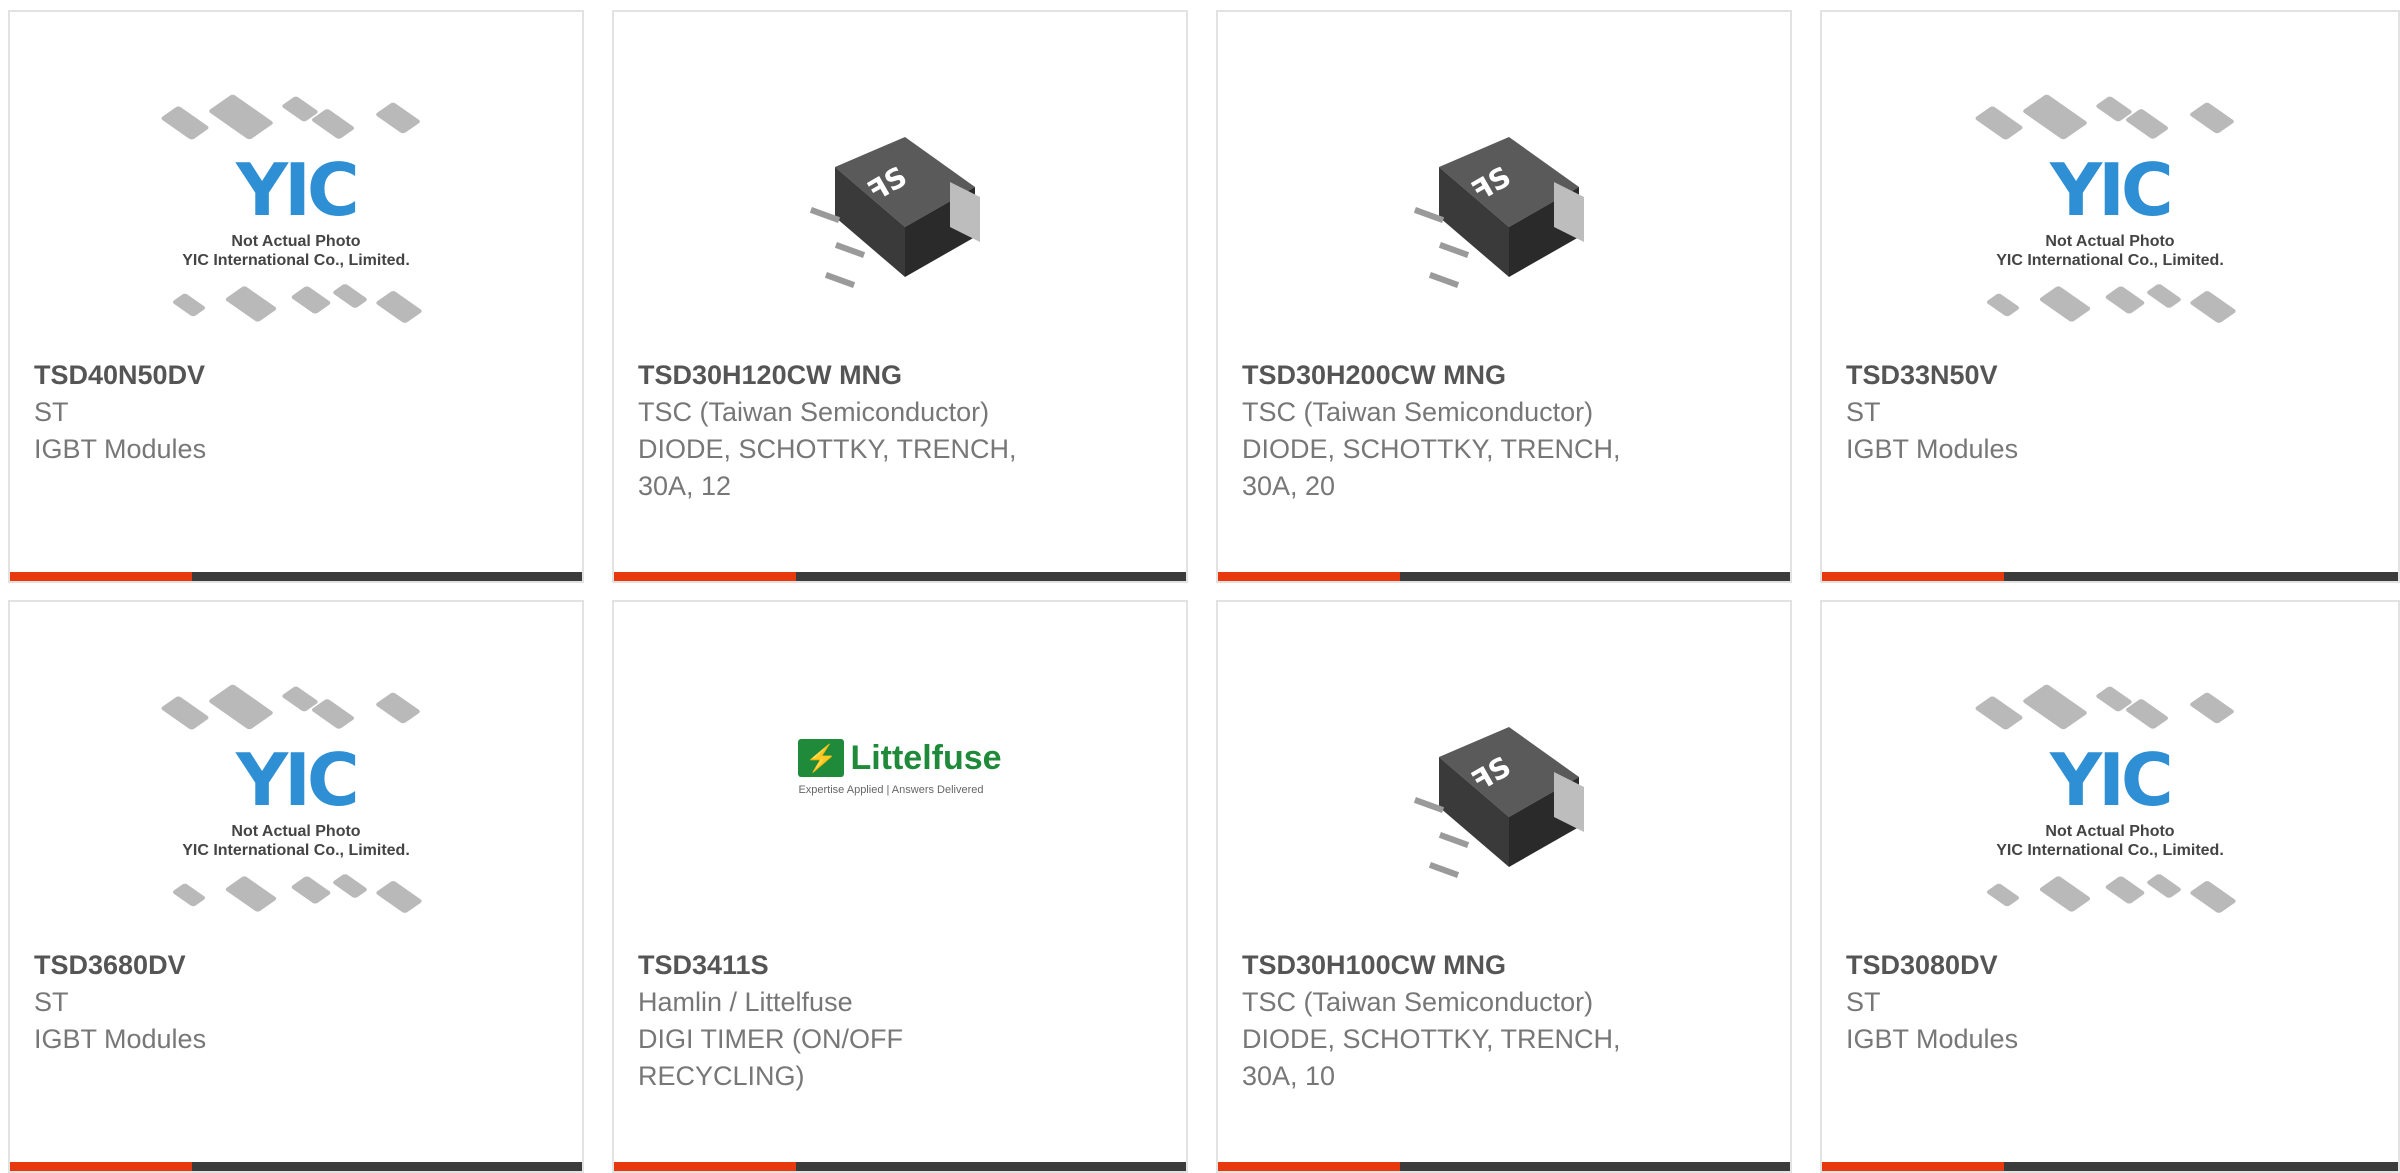 The height and width of the screenshot is (1173, 2400). Describe the element at coordinates (244, 375) in the screenshot. I see `part-number: TSD40N50DV` at that location.